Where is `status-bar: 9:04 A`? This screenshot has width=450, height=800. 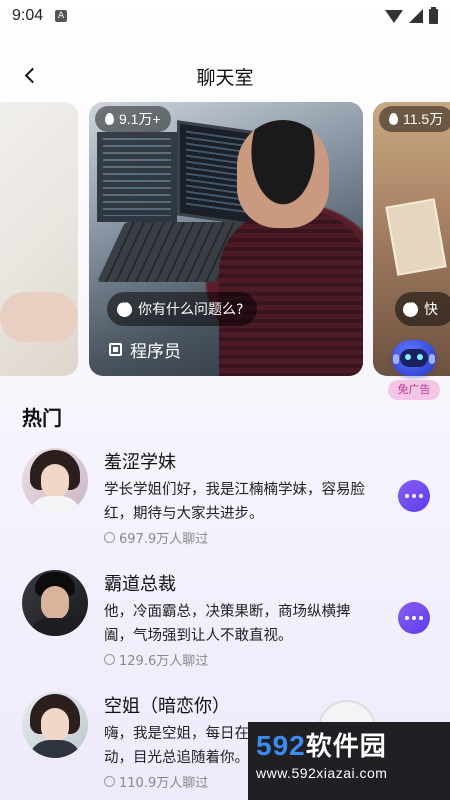 status-bar: 9:04 A is located at coordinates (225, 16).